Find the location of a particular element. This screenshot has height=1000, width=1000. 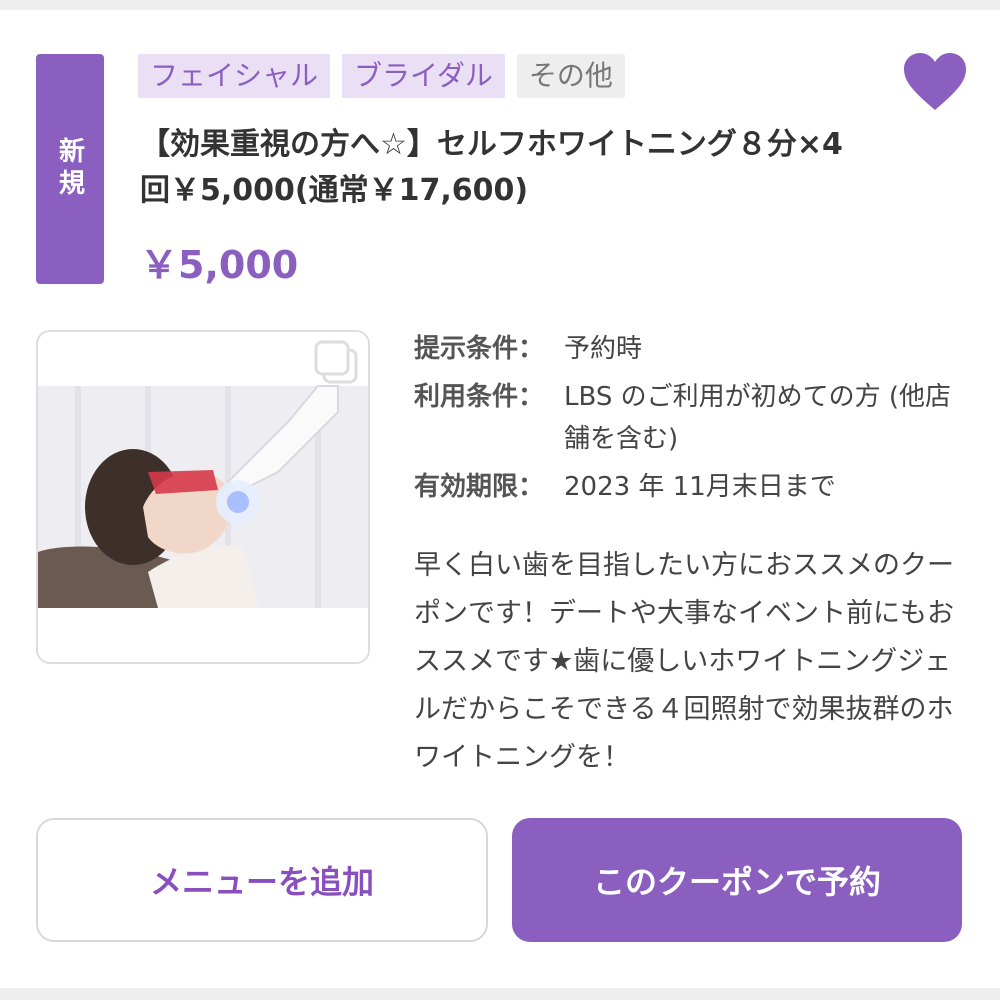

tag-facial: フェイシャル is located at coordinates (234, 76).